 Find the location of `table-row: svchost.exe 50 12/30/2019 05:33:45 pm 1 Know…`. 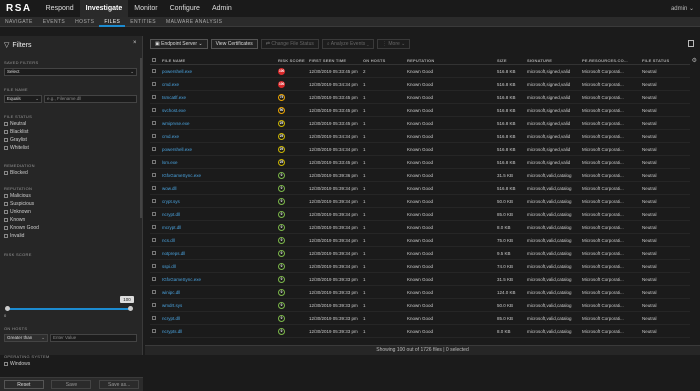

table-row: svchost.exe 50 12/30/2019 05:33:45 pm 1 Know… is located at coordinates (420, 110).